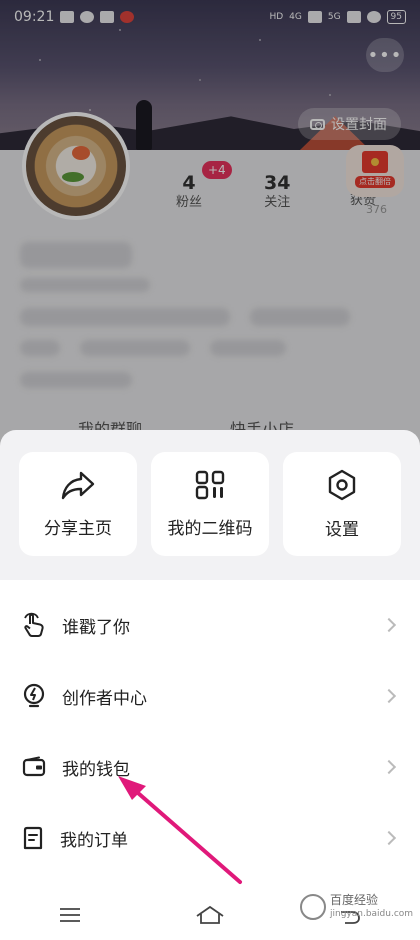  I want to click on watermark-url: jingyan.baidu.com, so click(372, 914).